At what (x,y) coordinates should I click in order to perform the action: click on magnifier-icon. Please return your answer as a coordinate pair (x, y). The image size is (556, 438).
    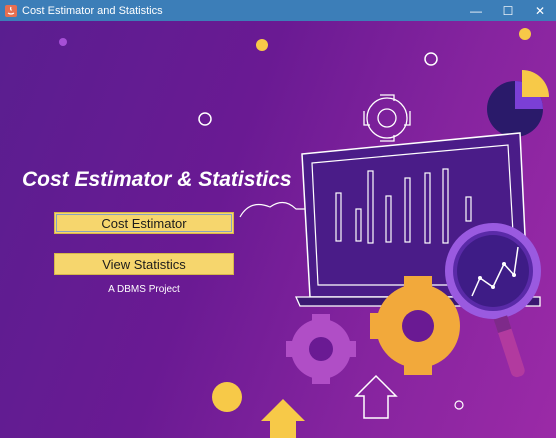
    Looking at the image, I should click on (493, 300).